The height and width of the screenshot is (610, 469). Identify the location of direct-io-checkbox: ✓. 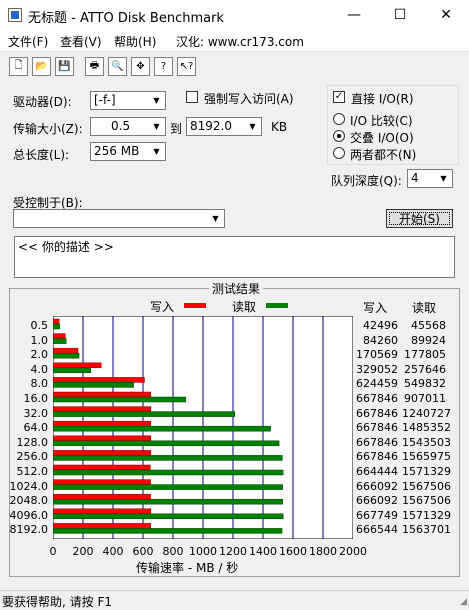
(339, 97).